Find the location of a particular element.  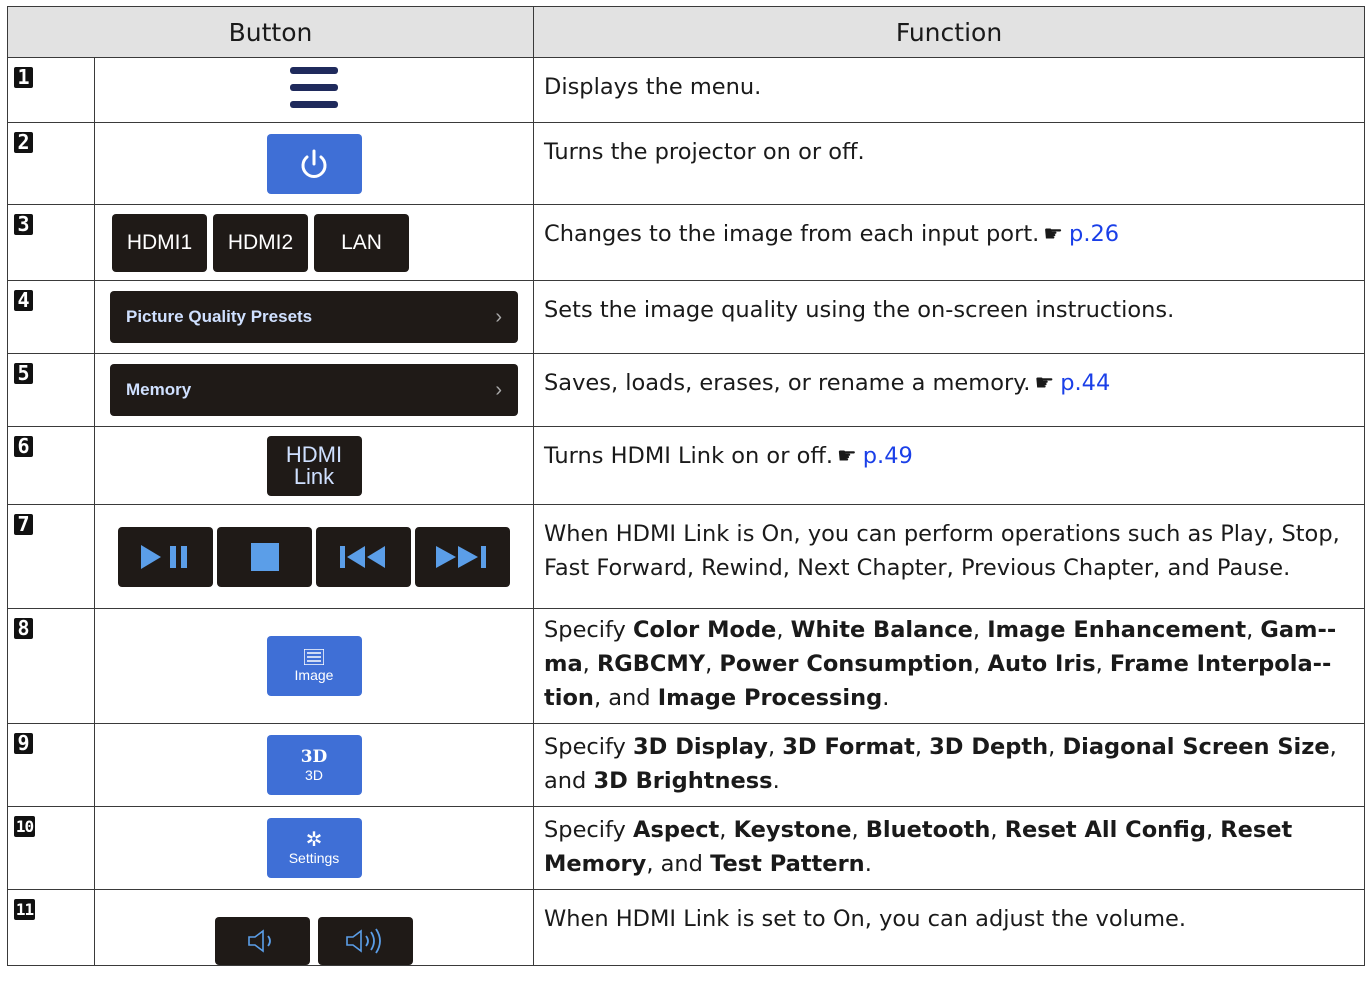

row-number: 1 is located at coordinates (23, 77).